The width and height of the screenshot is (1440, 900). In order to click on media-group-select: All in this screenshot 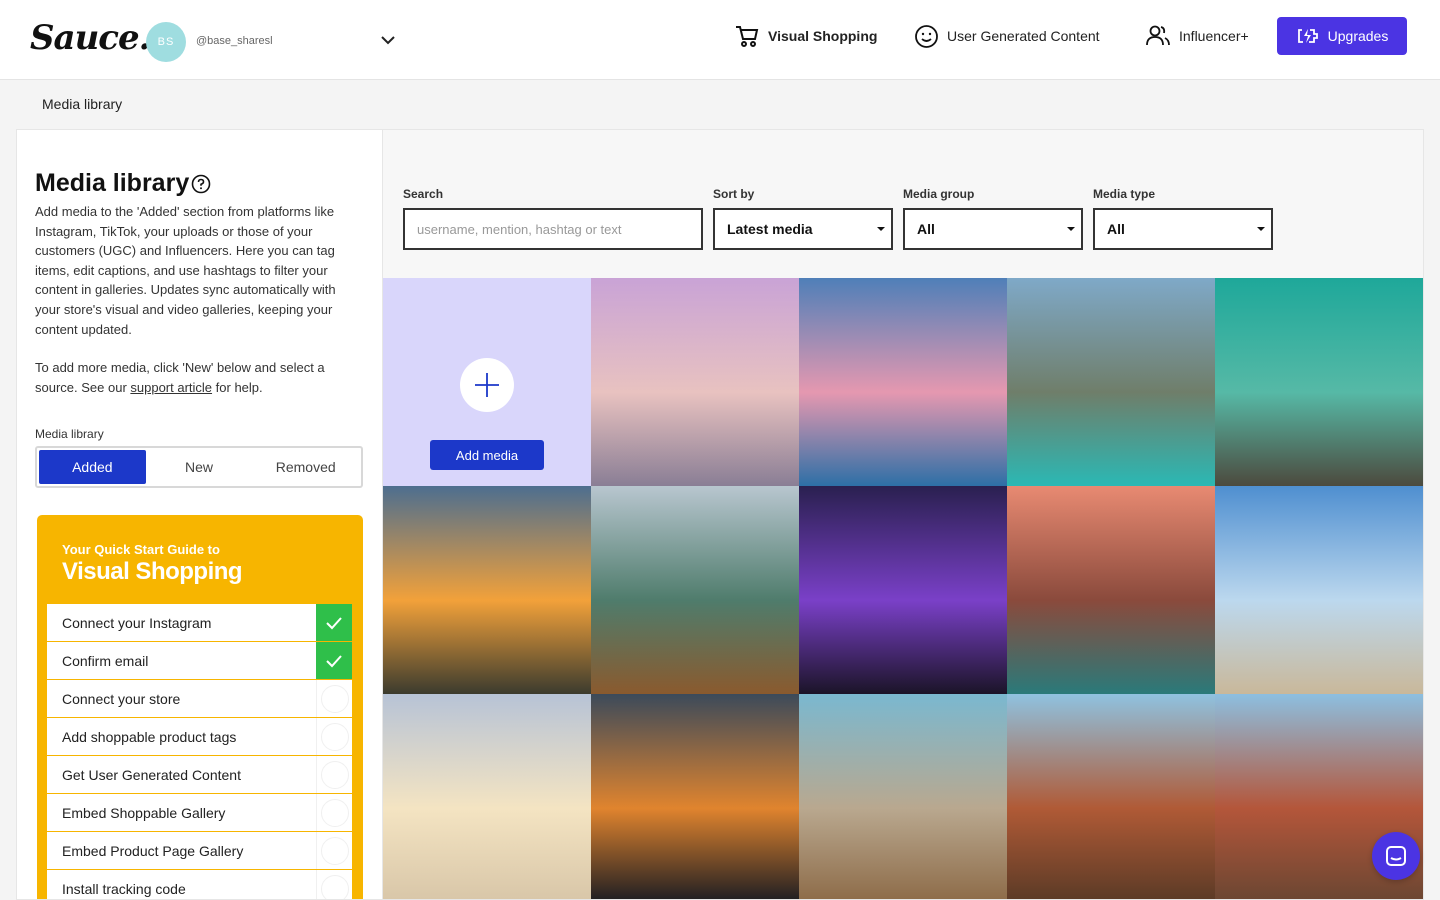, I will do `click(993, 229)`.